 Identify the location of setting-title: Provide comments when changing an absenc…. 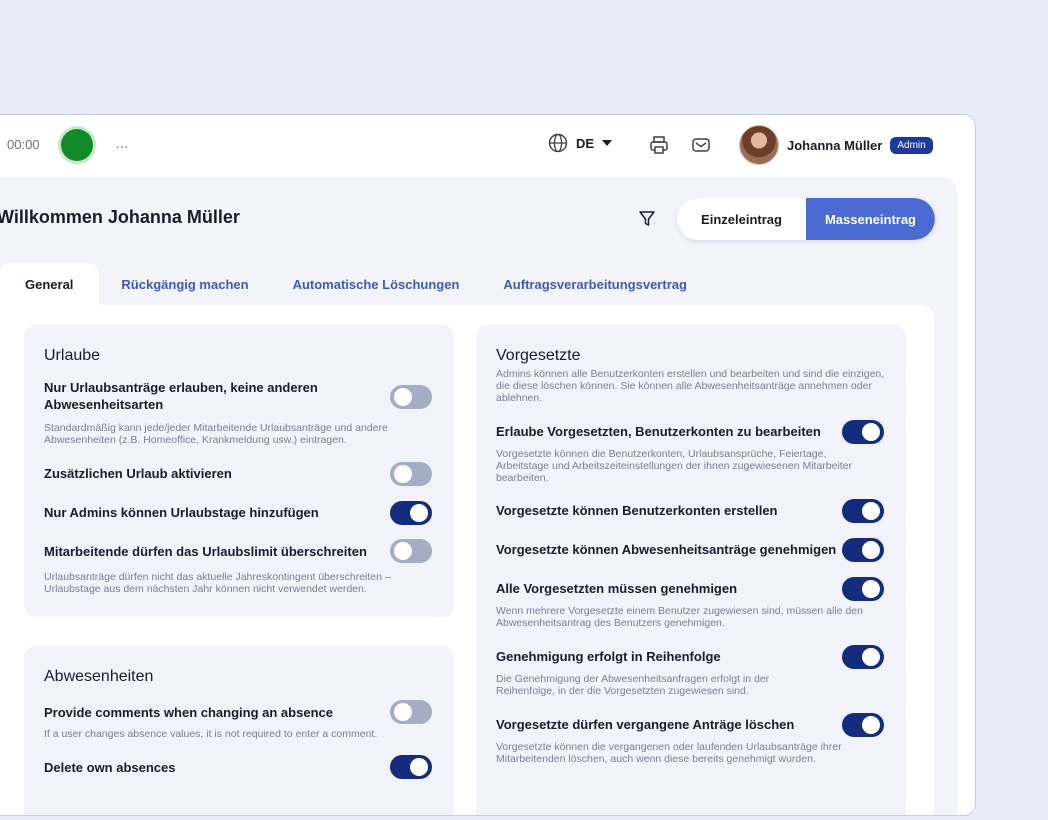
(188, 712).